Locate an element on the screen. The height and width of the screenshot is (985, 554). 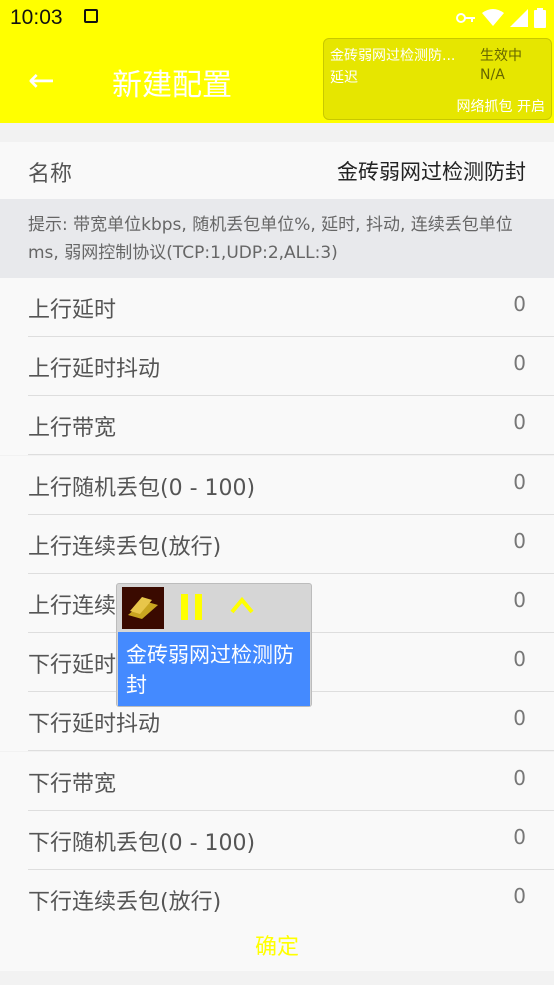
setting-label: 下行延时抖动 is located at coordinates (94, 724).